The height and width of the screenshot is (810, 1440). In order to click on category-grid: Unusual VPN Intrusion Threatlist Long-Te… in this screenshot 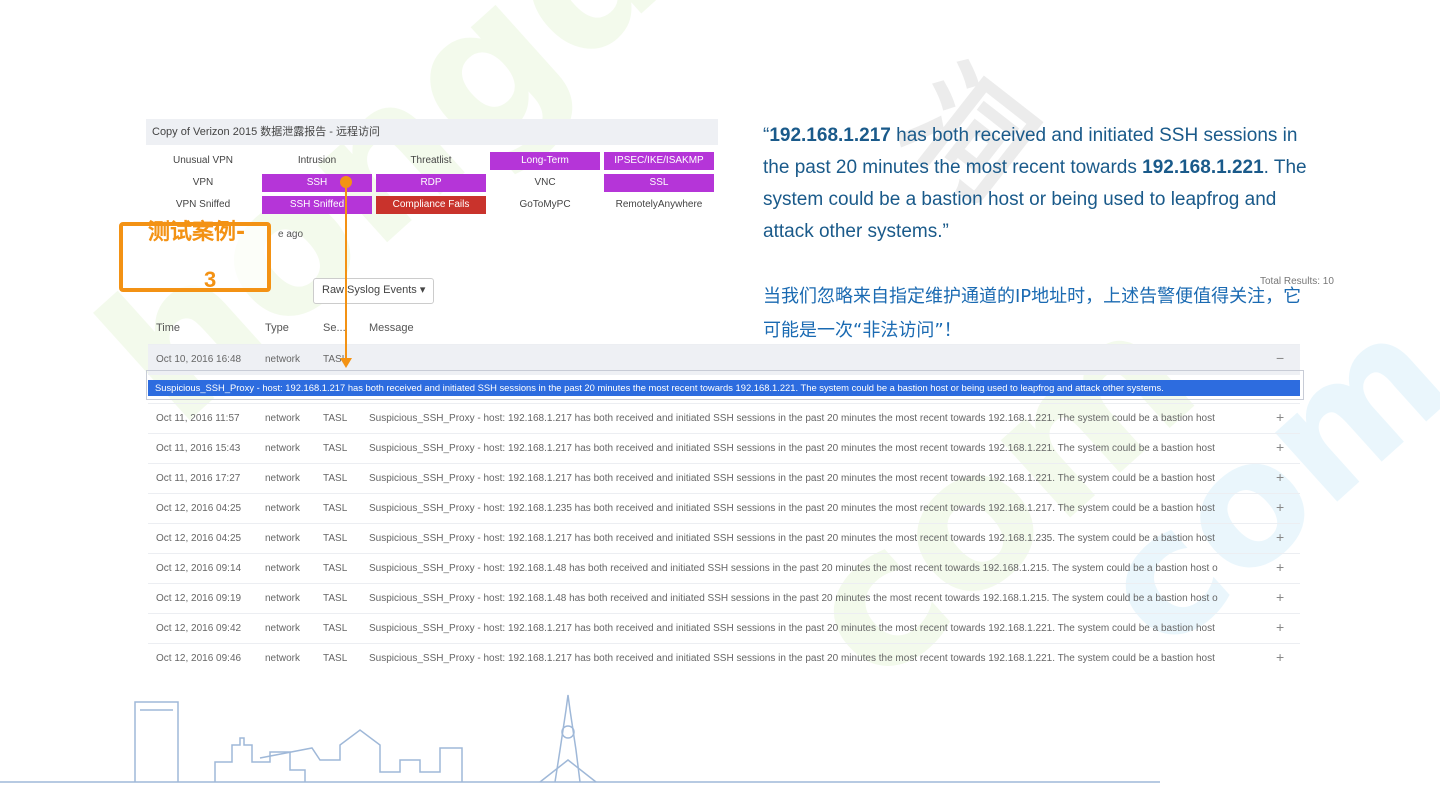, I will do `click(433, 185)`.